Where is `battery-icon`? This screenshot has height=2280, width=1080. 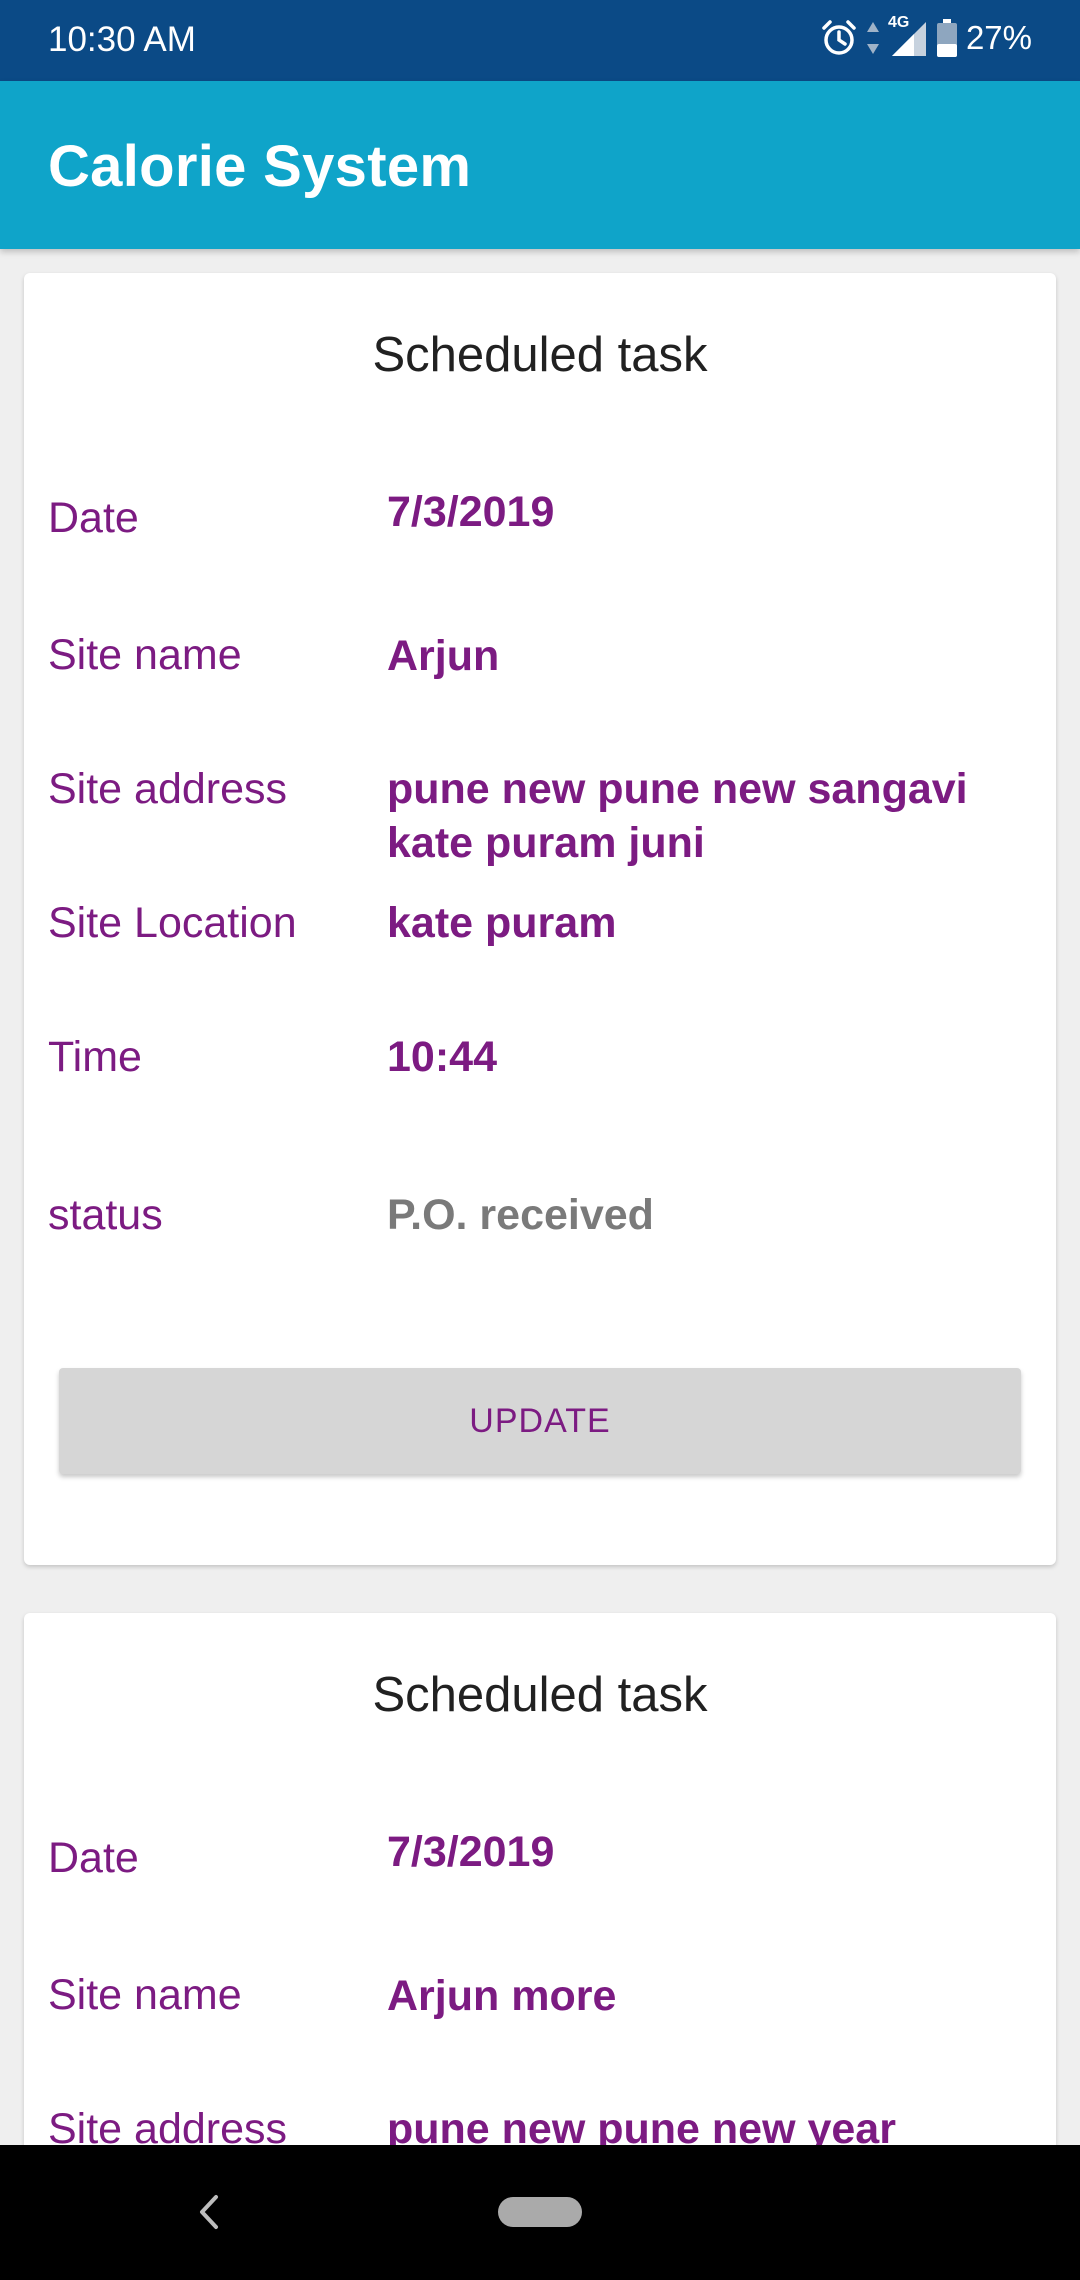
battery-icon is located at coordinates (947, 38).